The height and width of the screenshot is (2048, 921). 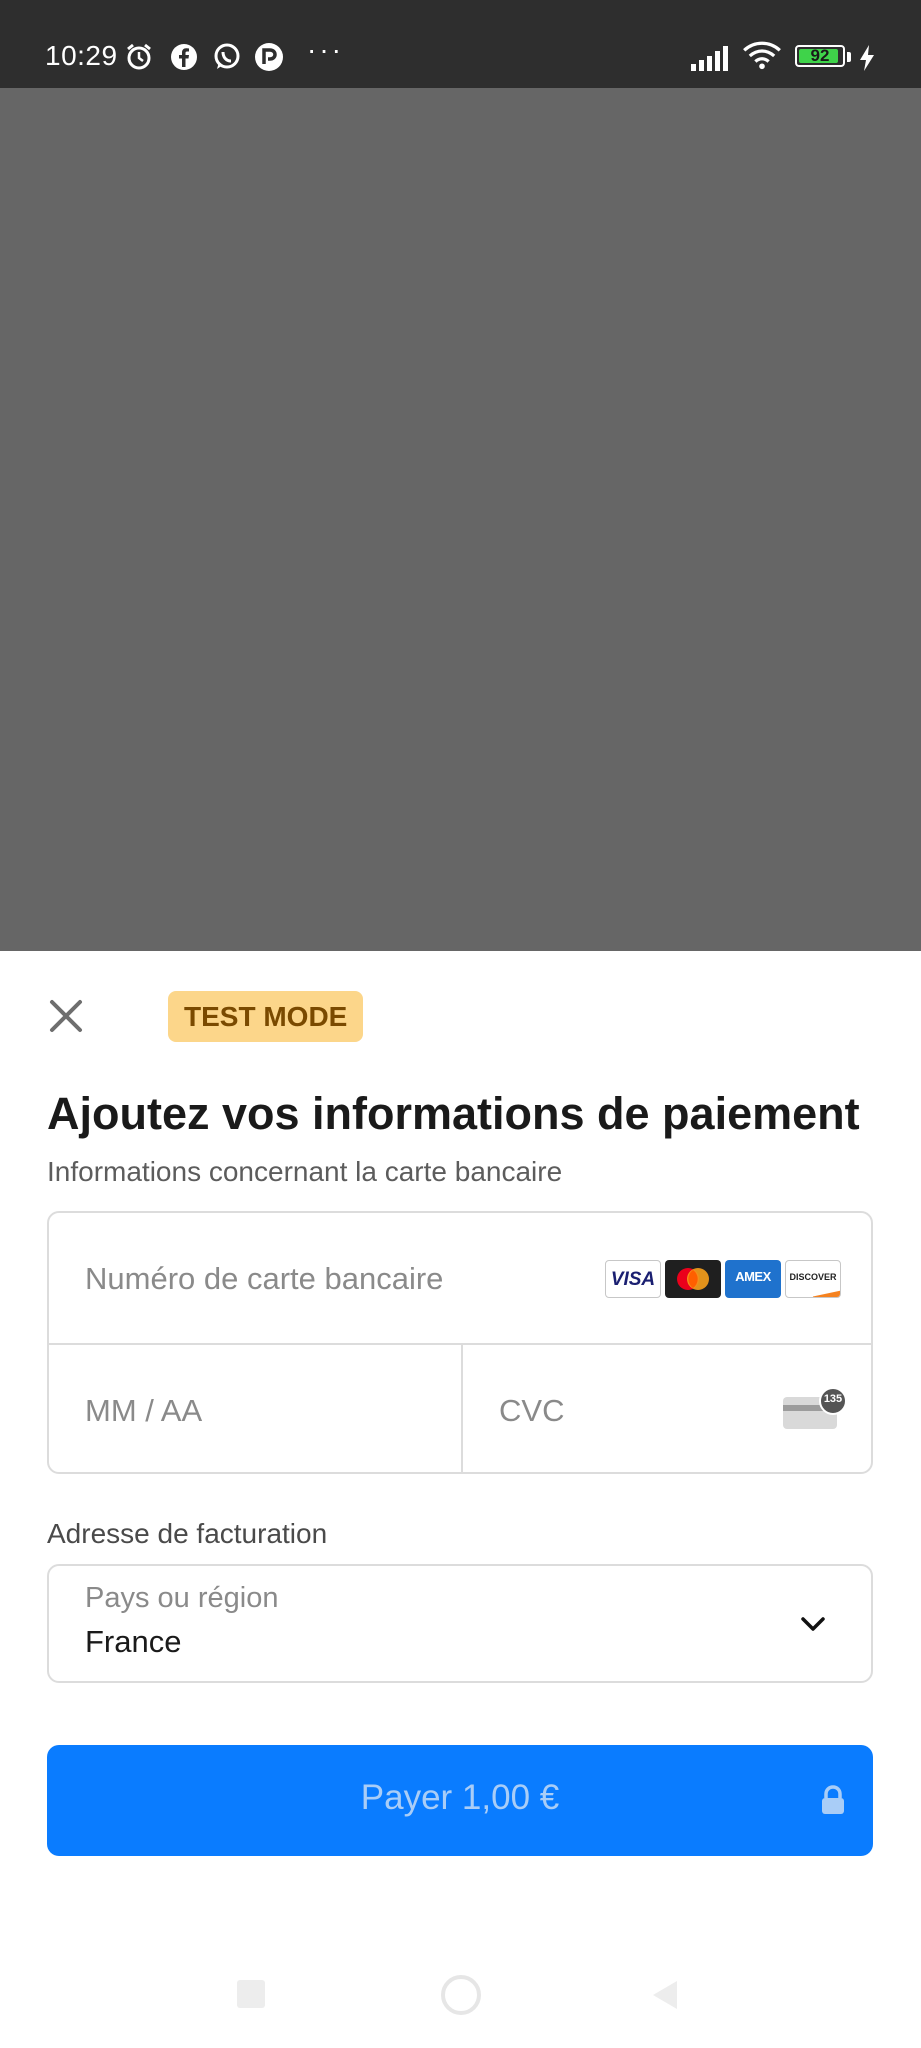 I want to click on cvc-input: CVC 135, so click(x=667, y=1408).